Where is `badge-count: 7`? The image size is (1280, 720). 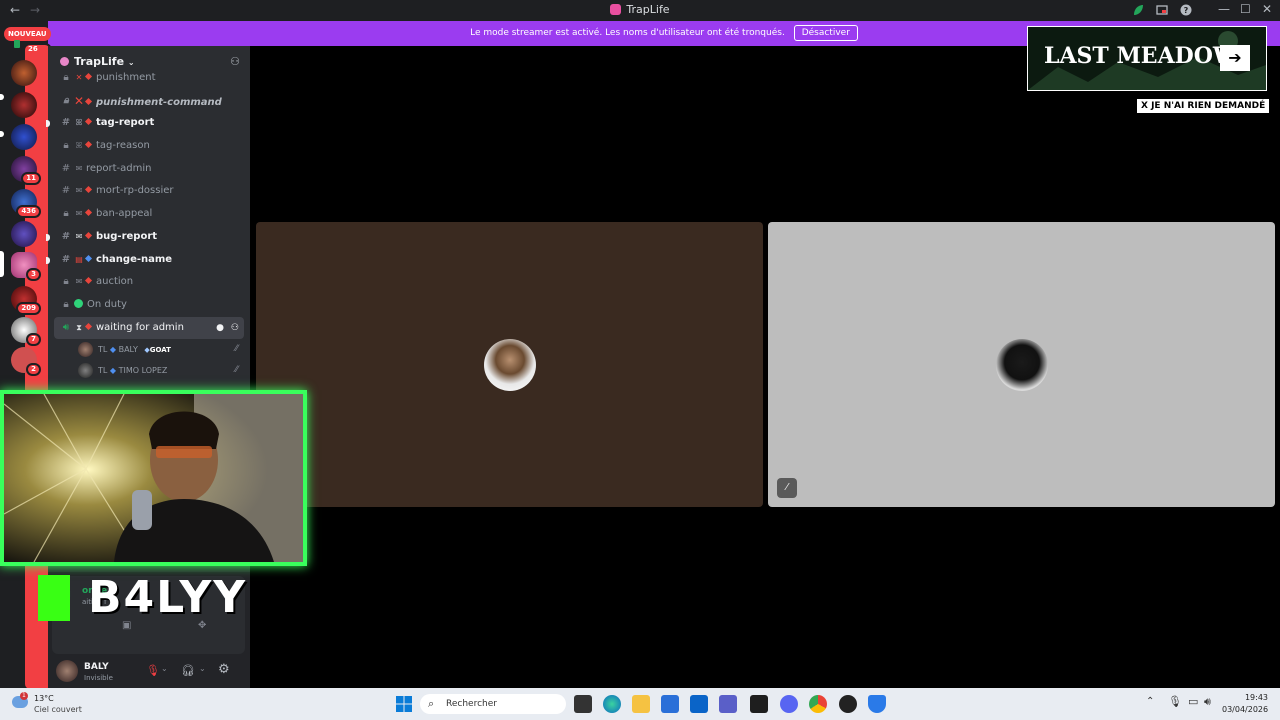 badge-count: 7 is located at coordinates (33, 339).